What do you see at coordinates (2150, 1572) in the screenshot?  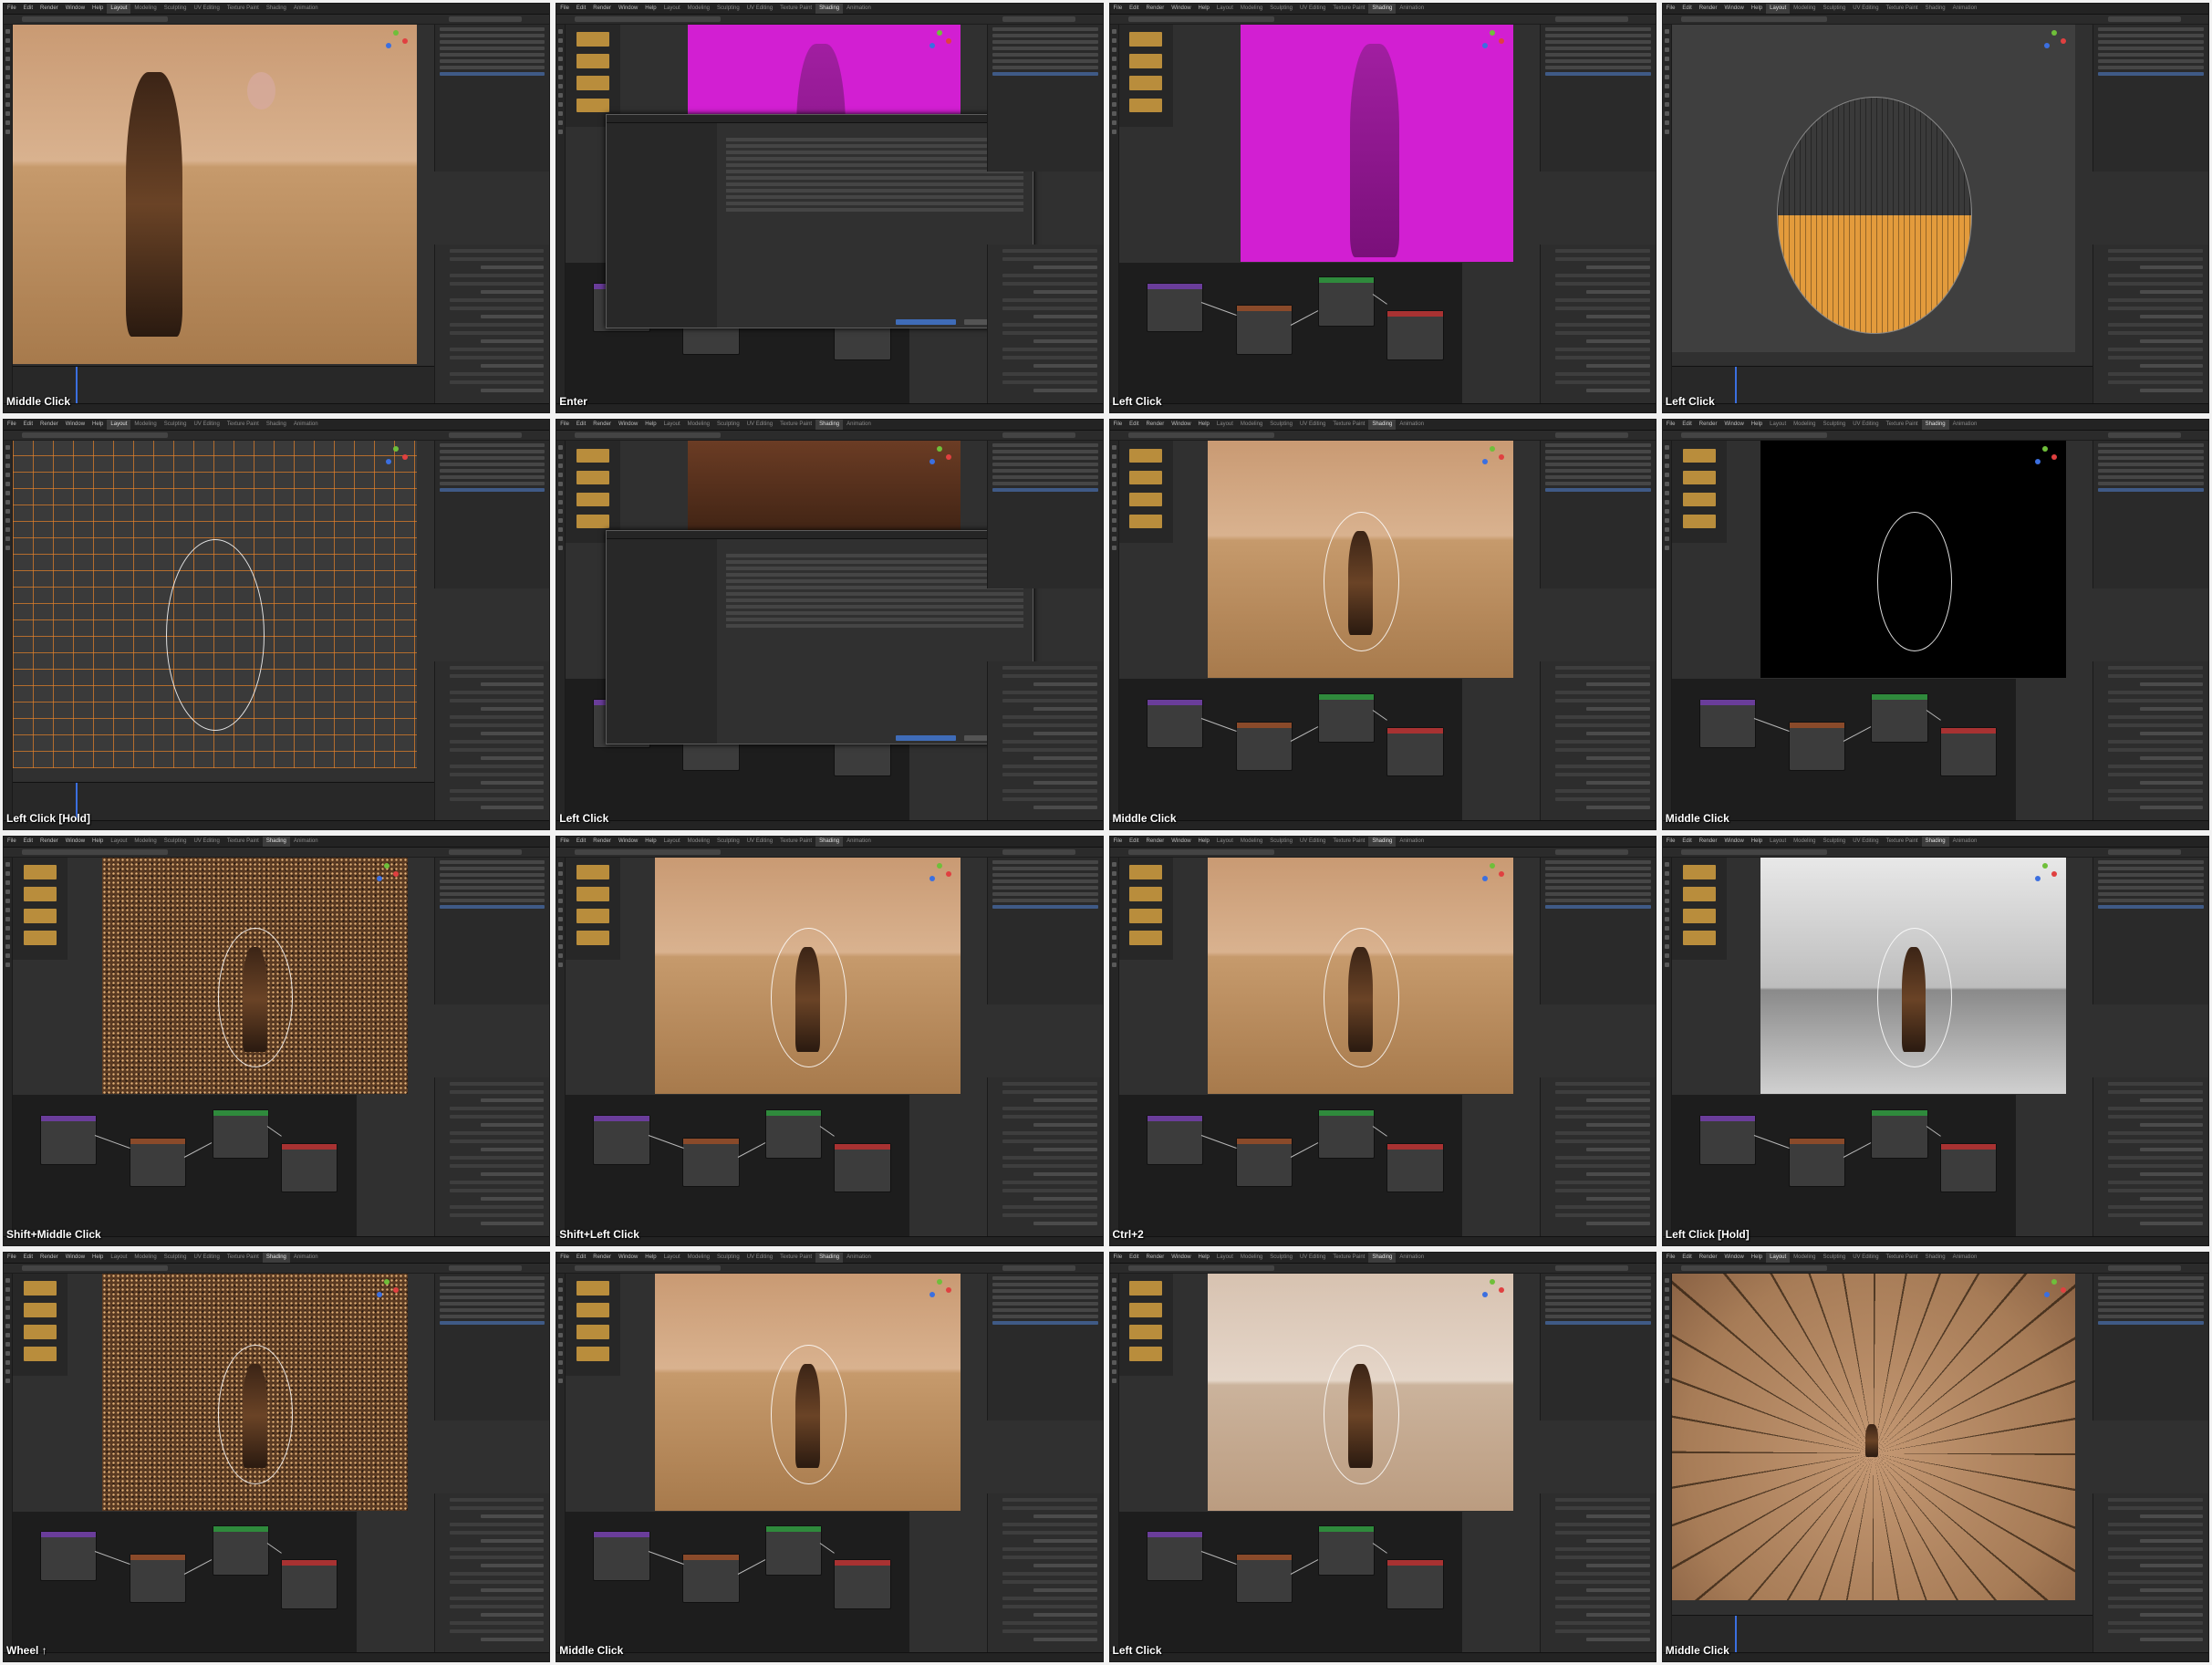 I see `properties-editor` at bounding box center [2150, 1572].